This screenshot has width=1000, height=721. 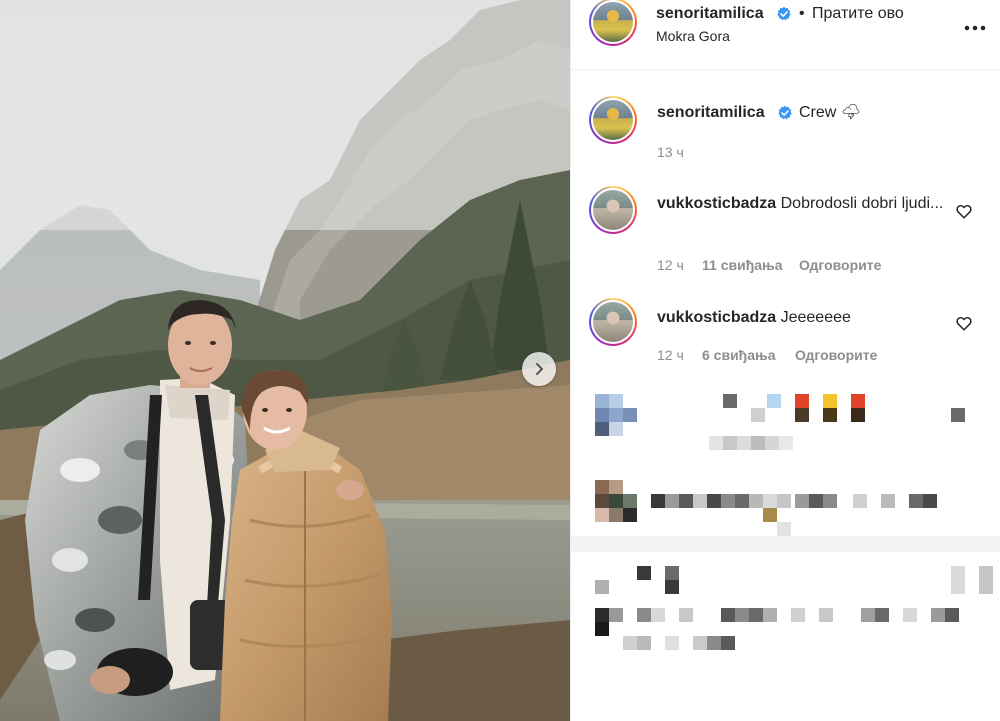 What do you see at coordinates (613, 23) in the screenshot?
I see `avatar` at bounding box center [613, 23].